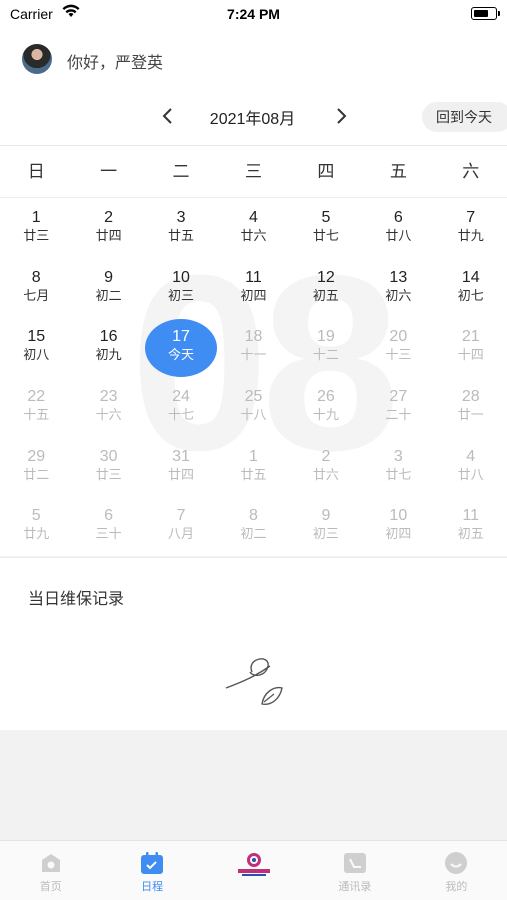  I want to click on lunar-date: 廿三, so click(108, 474).